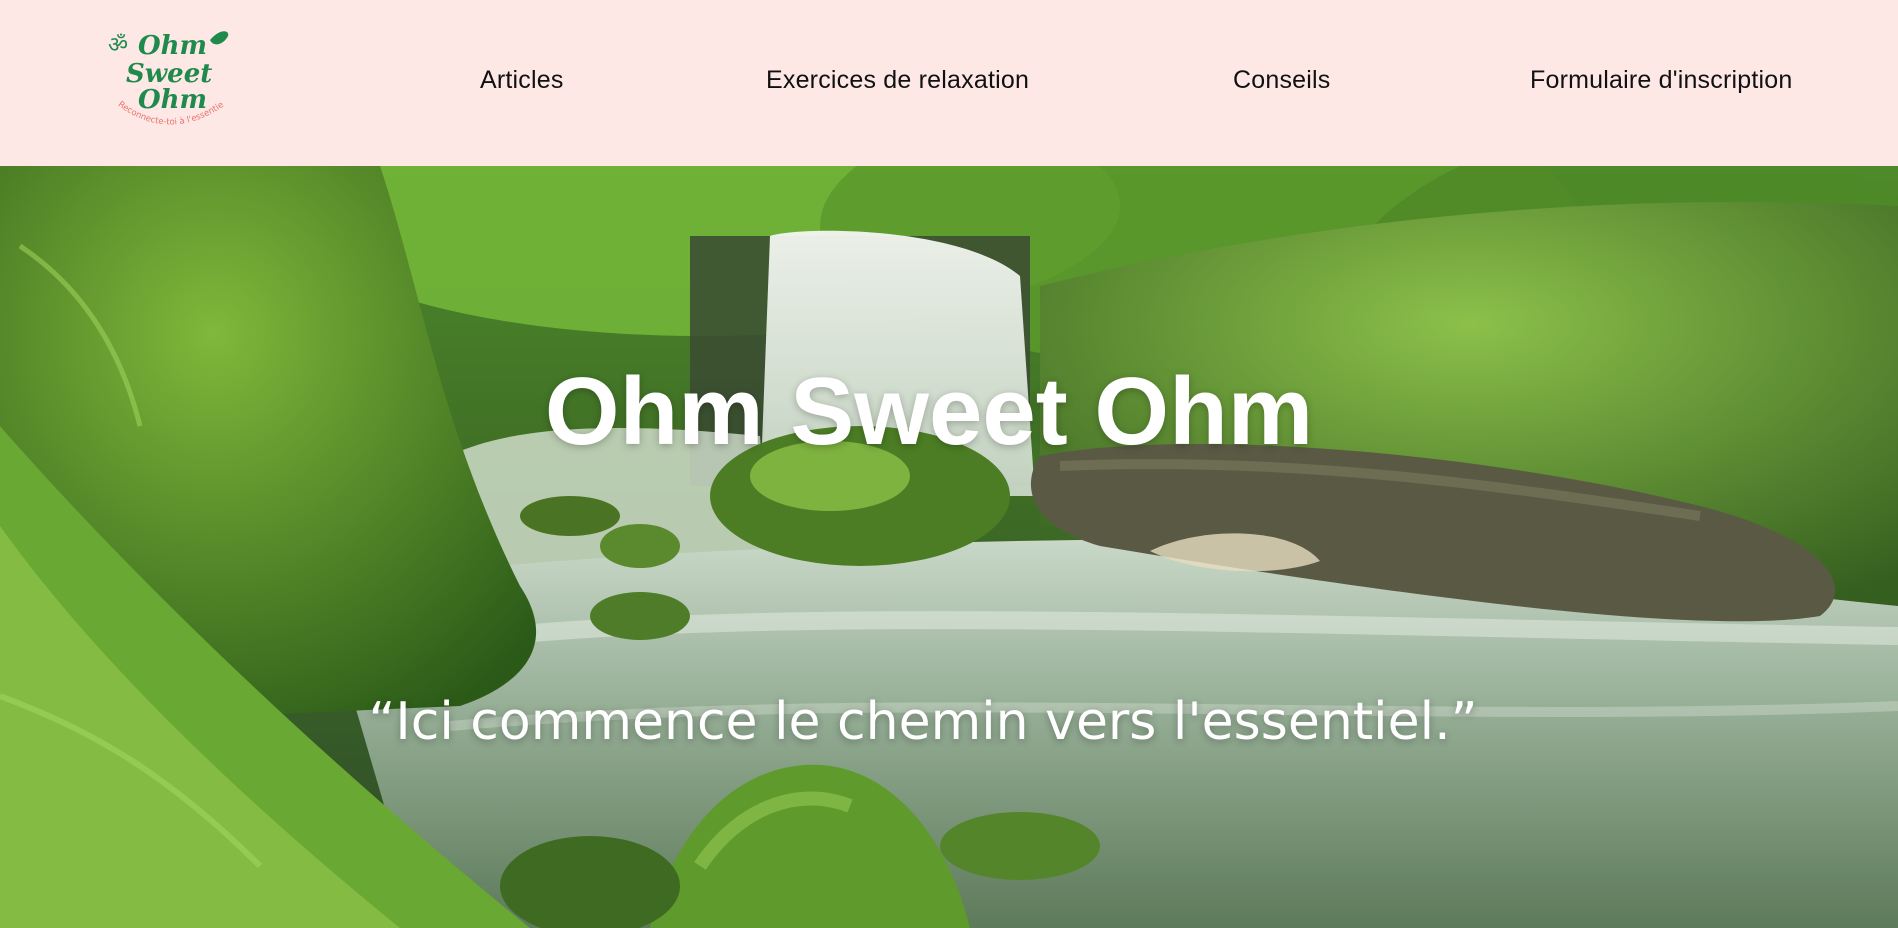  What do you see at coordinates (1661, 80) in the screenshot?
I see `nav-link-signup-form: Formulaire d'inscription` at bounding box center [1661, 80].